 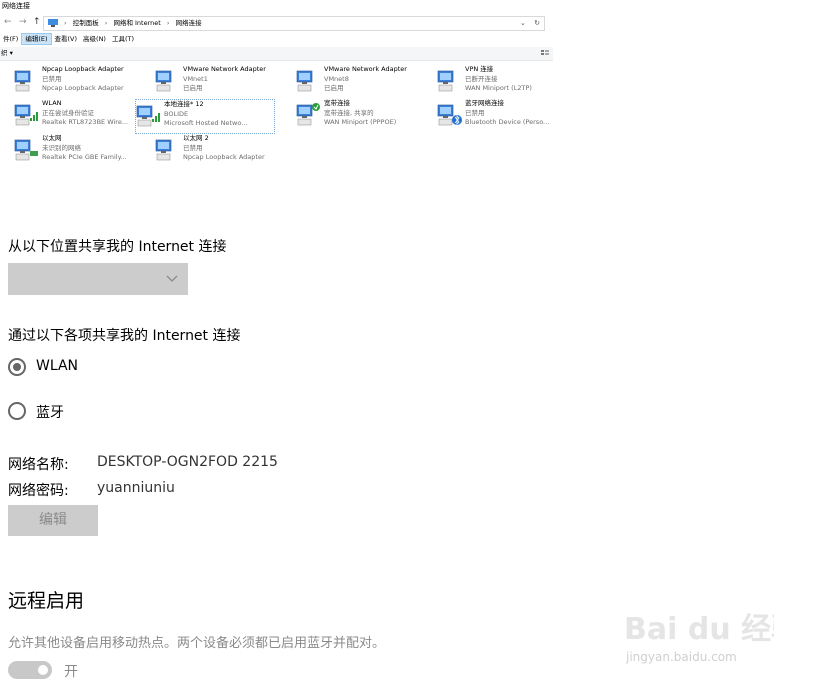 I want to click on connection-status: VMnet1, so click(x=195, y=78).